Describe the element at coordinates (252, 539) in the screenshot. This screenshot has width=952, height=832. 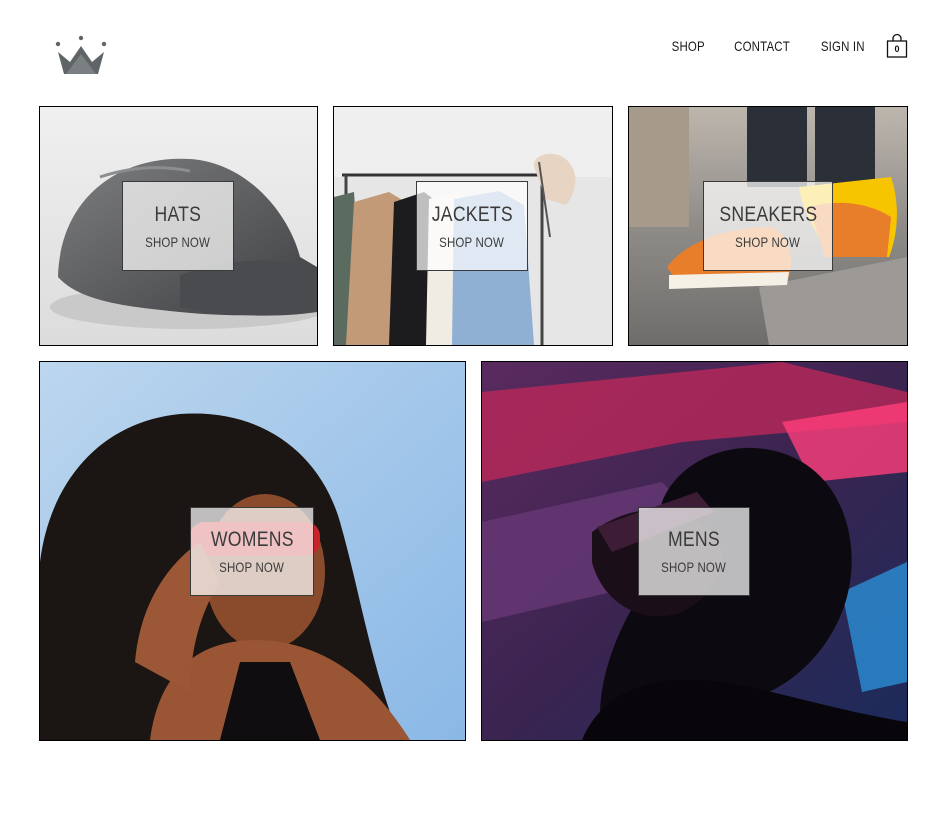
I see `category-title: WOMENS` at that location.